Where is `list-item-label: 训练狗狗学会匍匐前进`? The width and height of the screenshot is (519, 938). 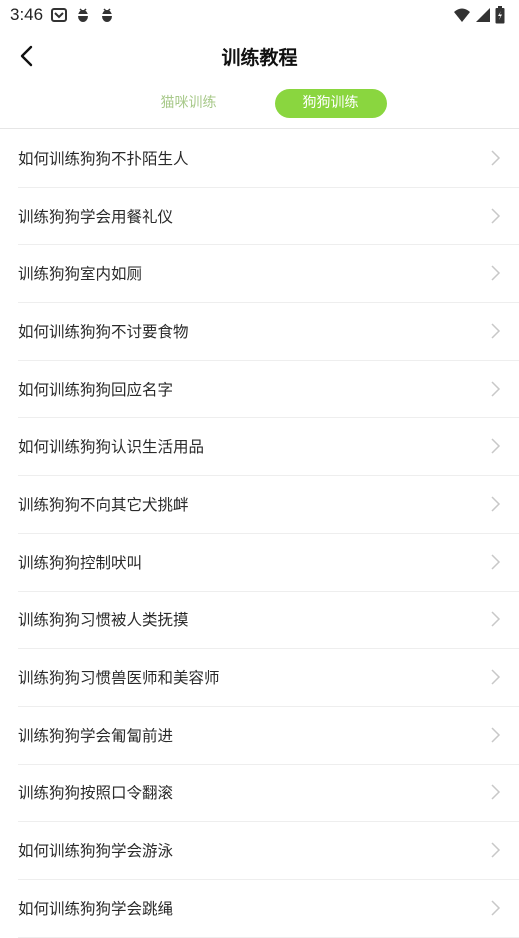 list-item-label: 训练狗狗学会匍匐前进 is located at coordinates (96, 735).